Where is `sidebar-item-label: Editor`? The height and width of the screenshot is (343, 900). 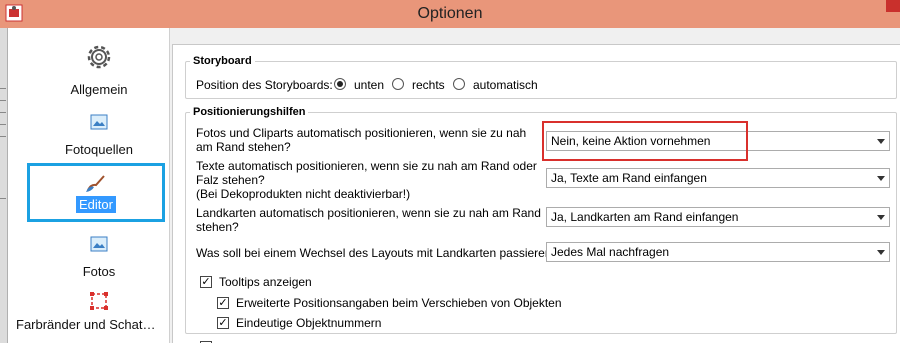
sidebar-item-label: Editor is located at coordinates (96, 204).